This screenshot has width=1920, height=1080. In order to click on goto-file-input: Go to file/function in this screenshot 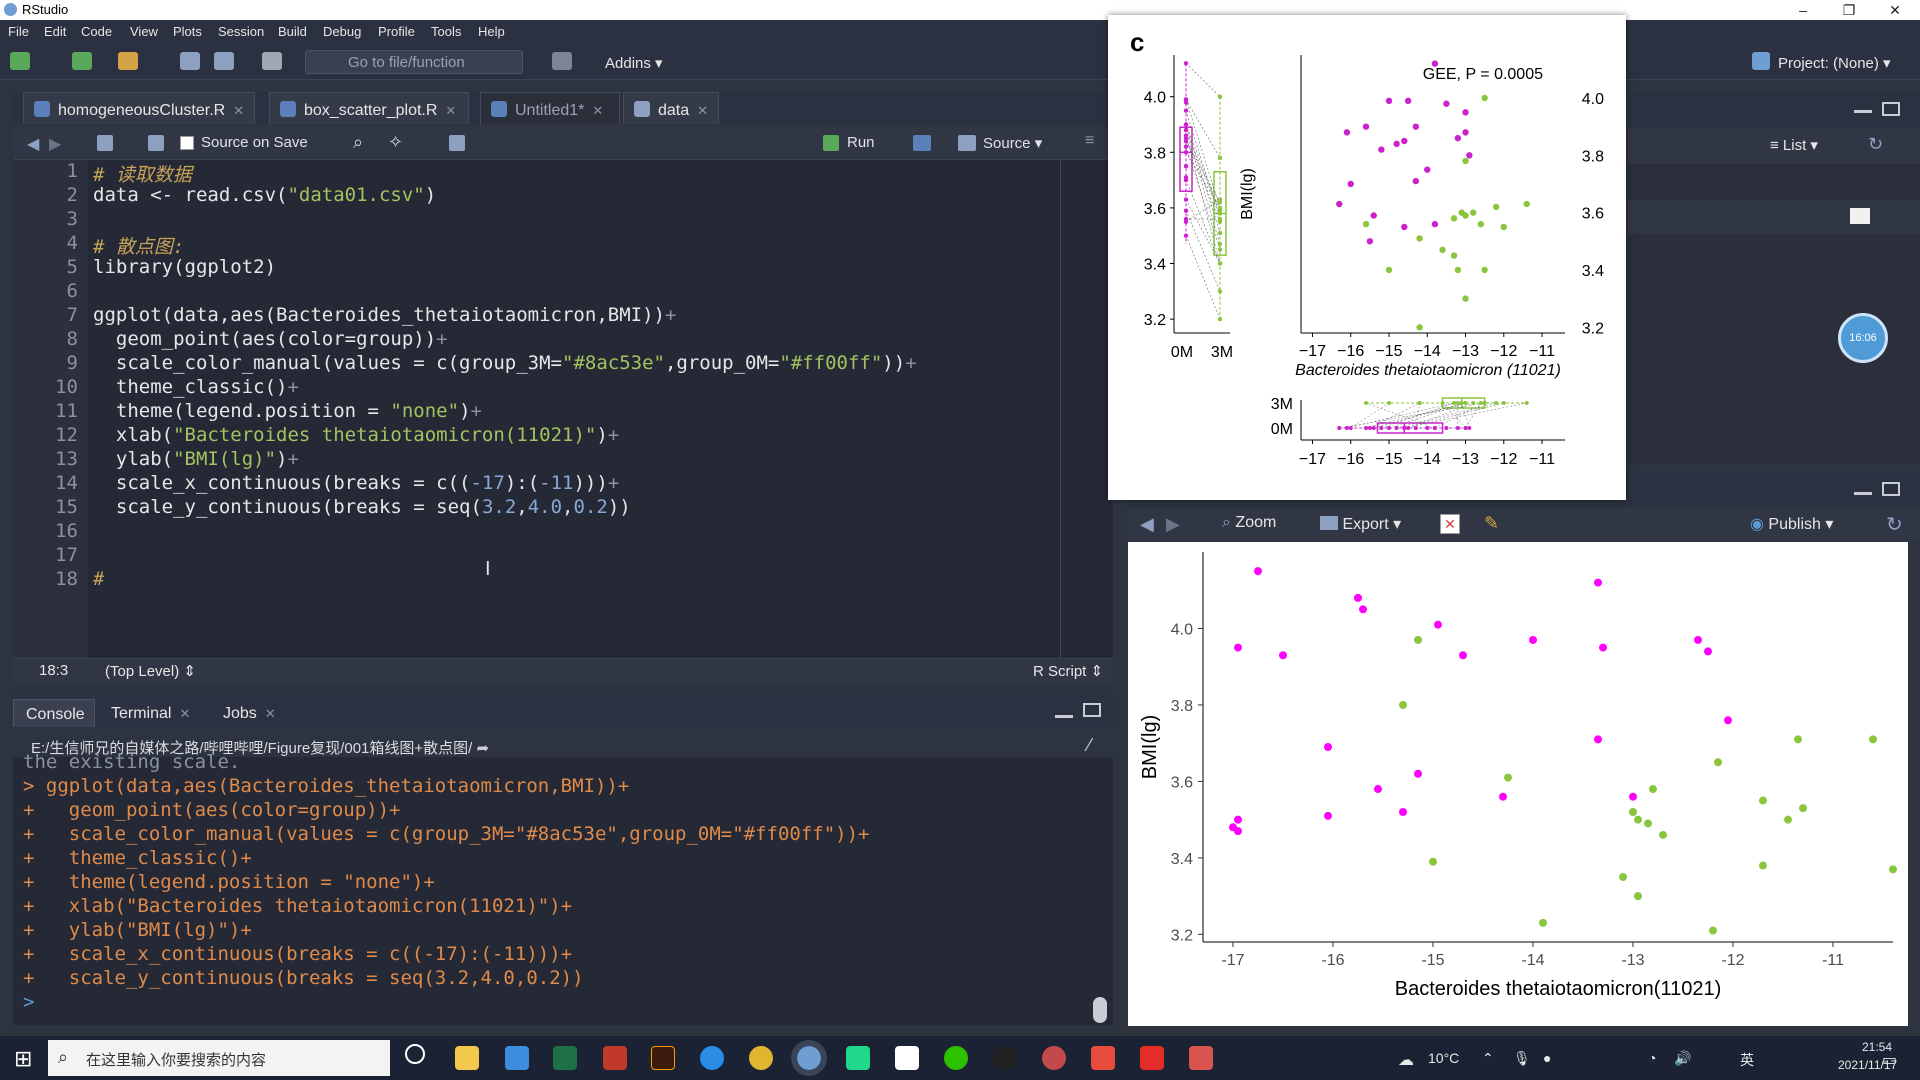, I will do `click(414, 62)`.